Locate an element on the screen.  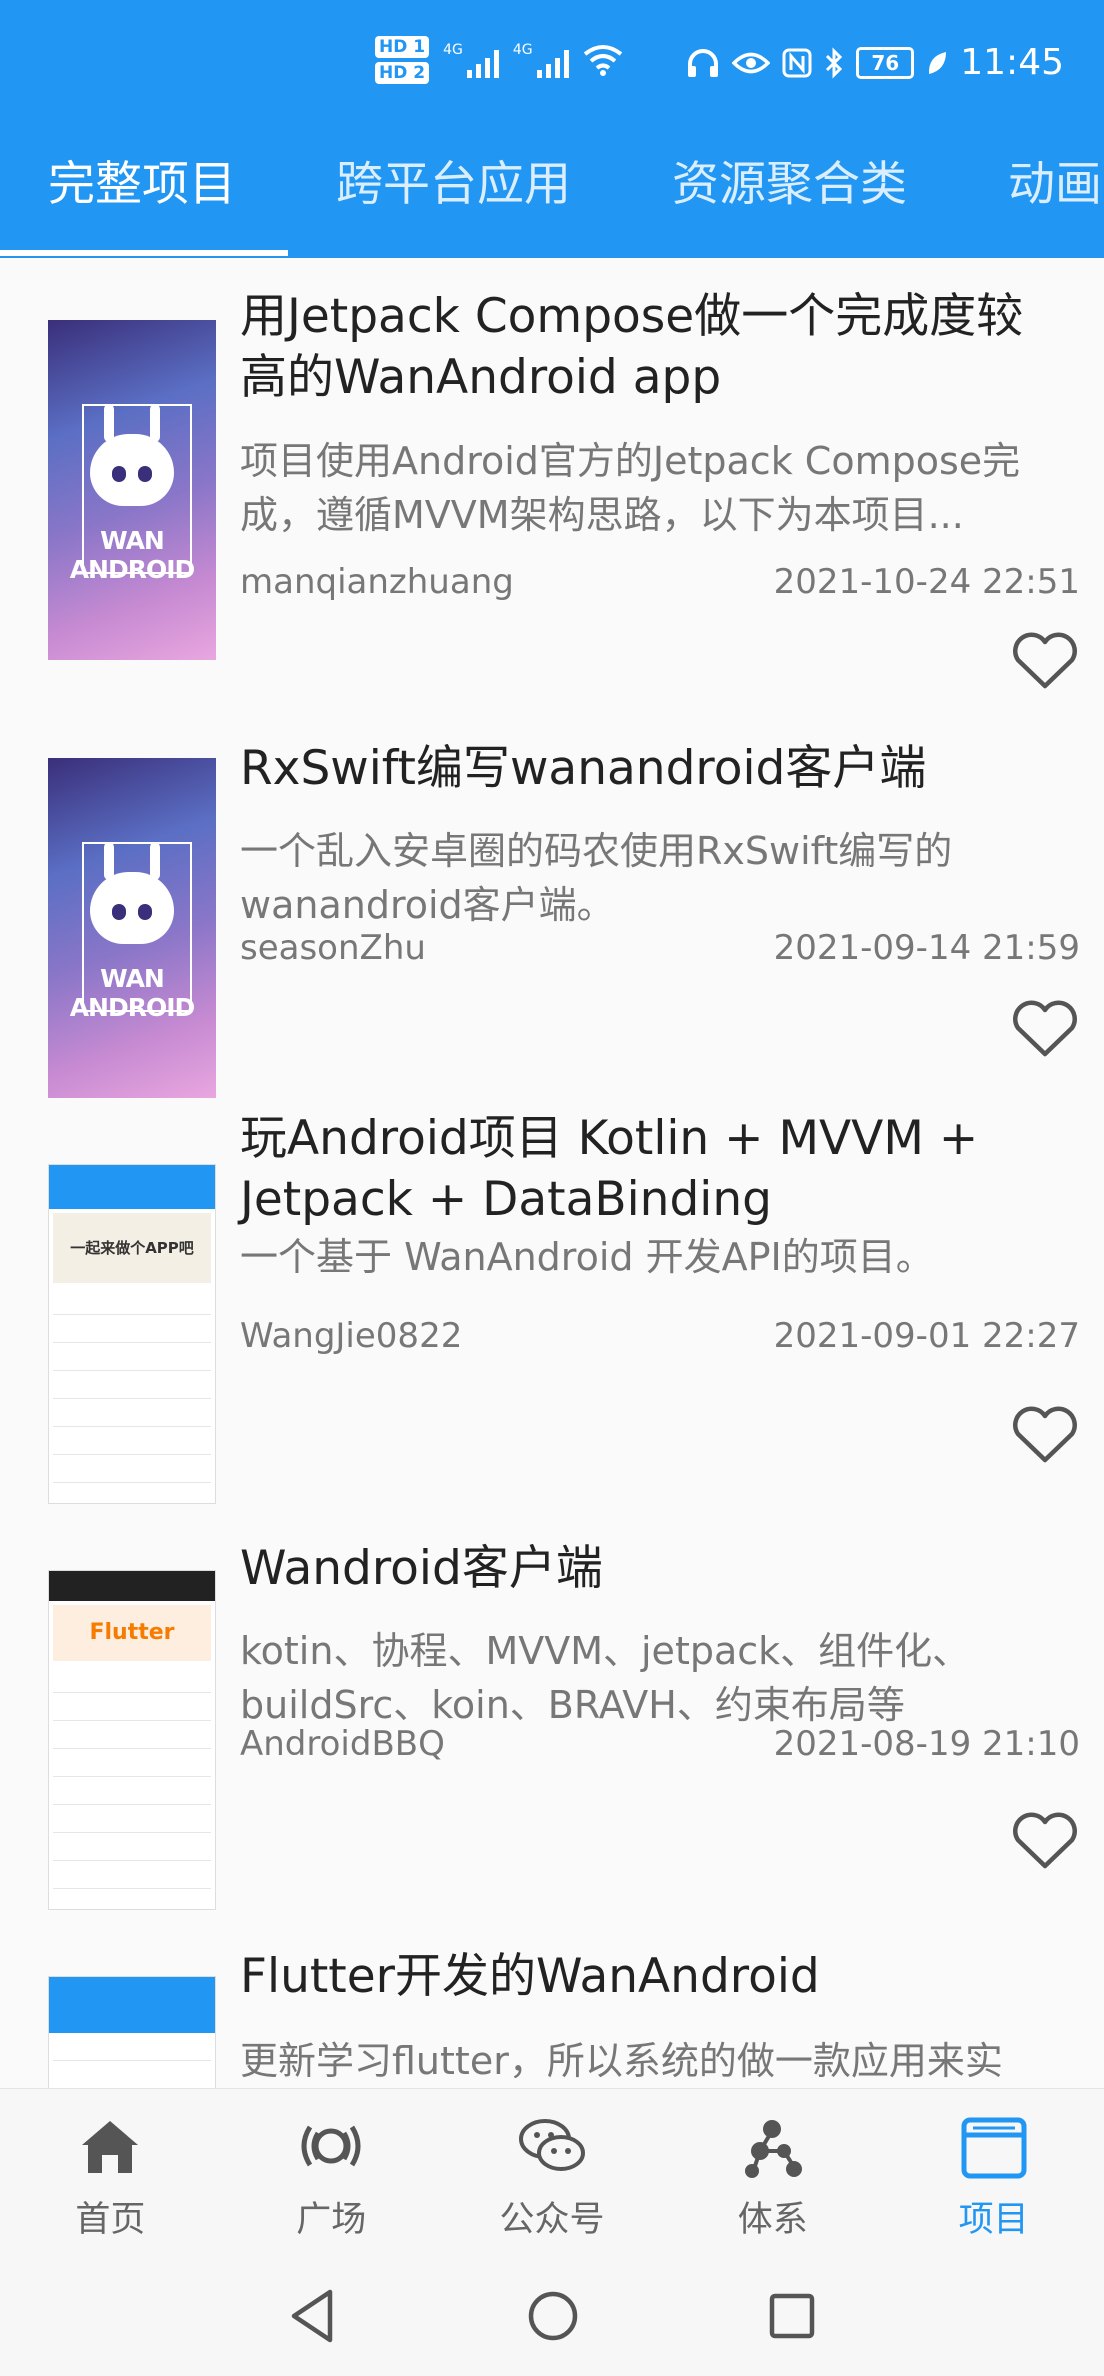
project-date: 2021-08-19 21:10 is located at coordinates (926, 1744).